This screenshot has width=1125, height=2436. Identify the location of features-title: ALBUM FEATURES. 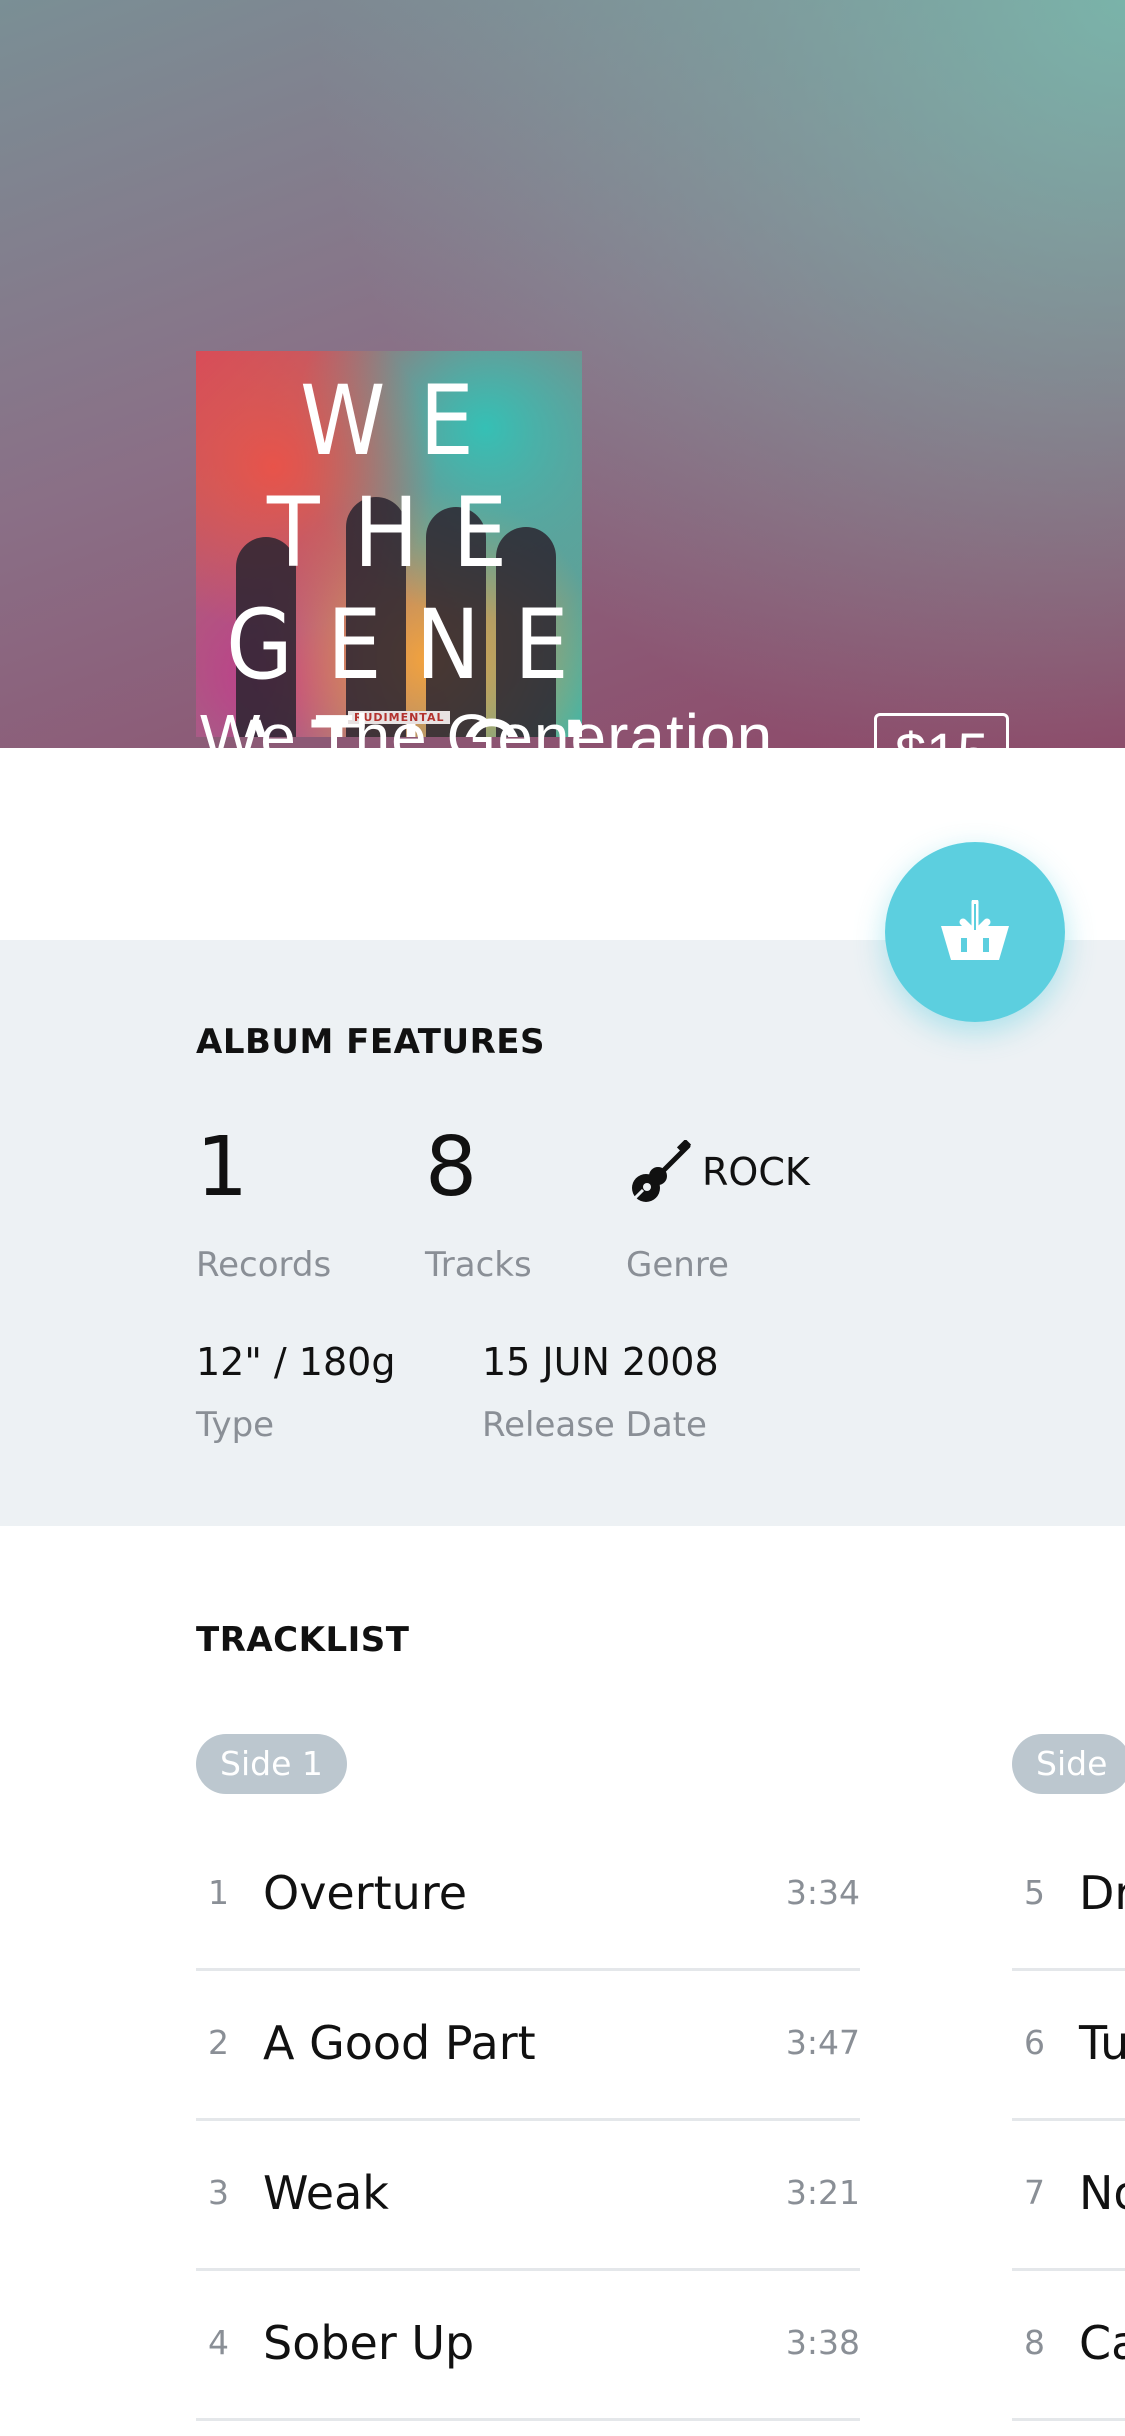
(370, 1042).